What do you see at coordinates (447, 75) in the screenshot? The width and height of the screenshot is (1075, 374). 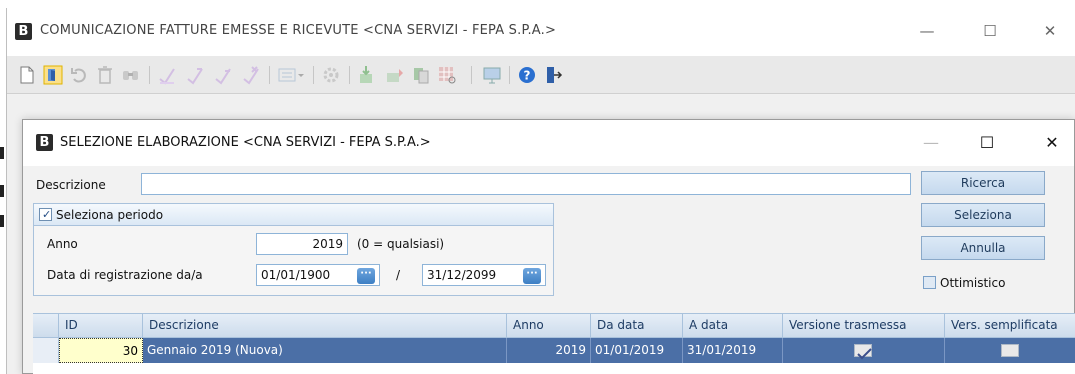 I see `report-icon` at bounding box center [447, 75].